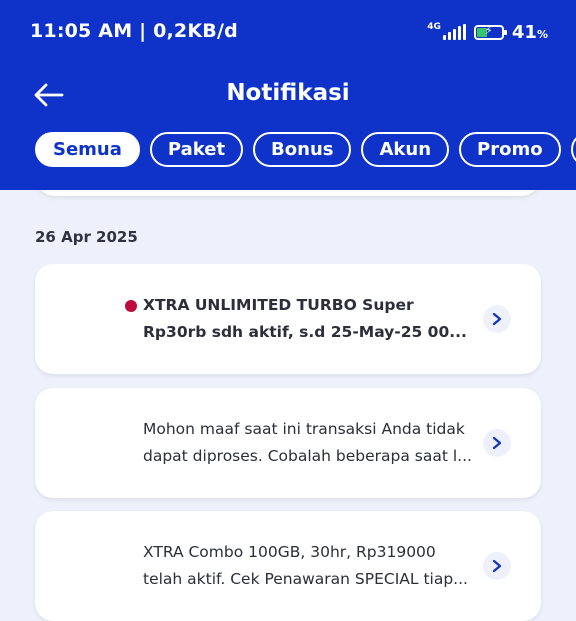 The image size is (576, 621). Describe the element at coordinates (510, 149) in the screenshot. I see `tab-promo: Promo` at that location.